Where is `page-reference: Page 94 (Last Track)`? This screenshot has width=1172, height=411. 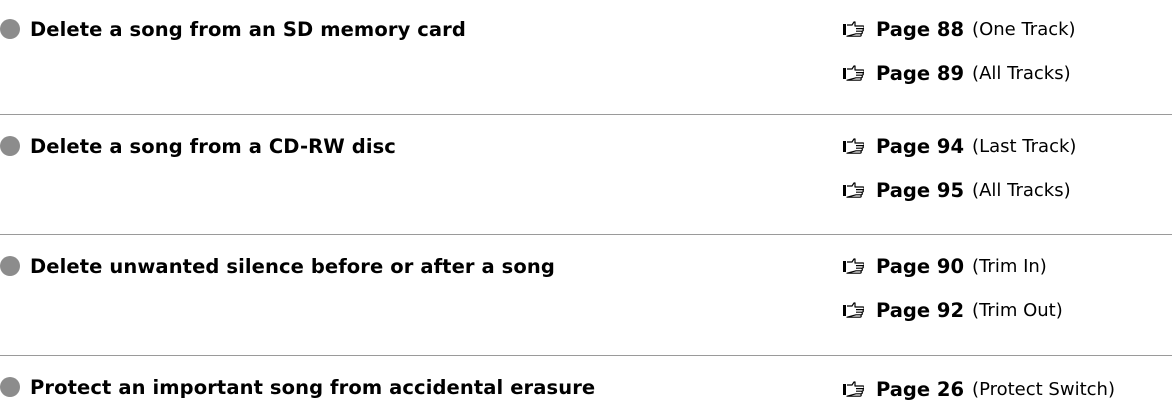 page-reference: Page 94 (Last Track) is located at coordinates (959, 146).